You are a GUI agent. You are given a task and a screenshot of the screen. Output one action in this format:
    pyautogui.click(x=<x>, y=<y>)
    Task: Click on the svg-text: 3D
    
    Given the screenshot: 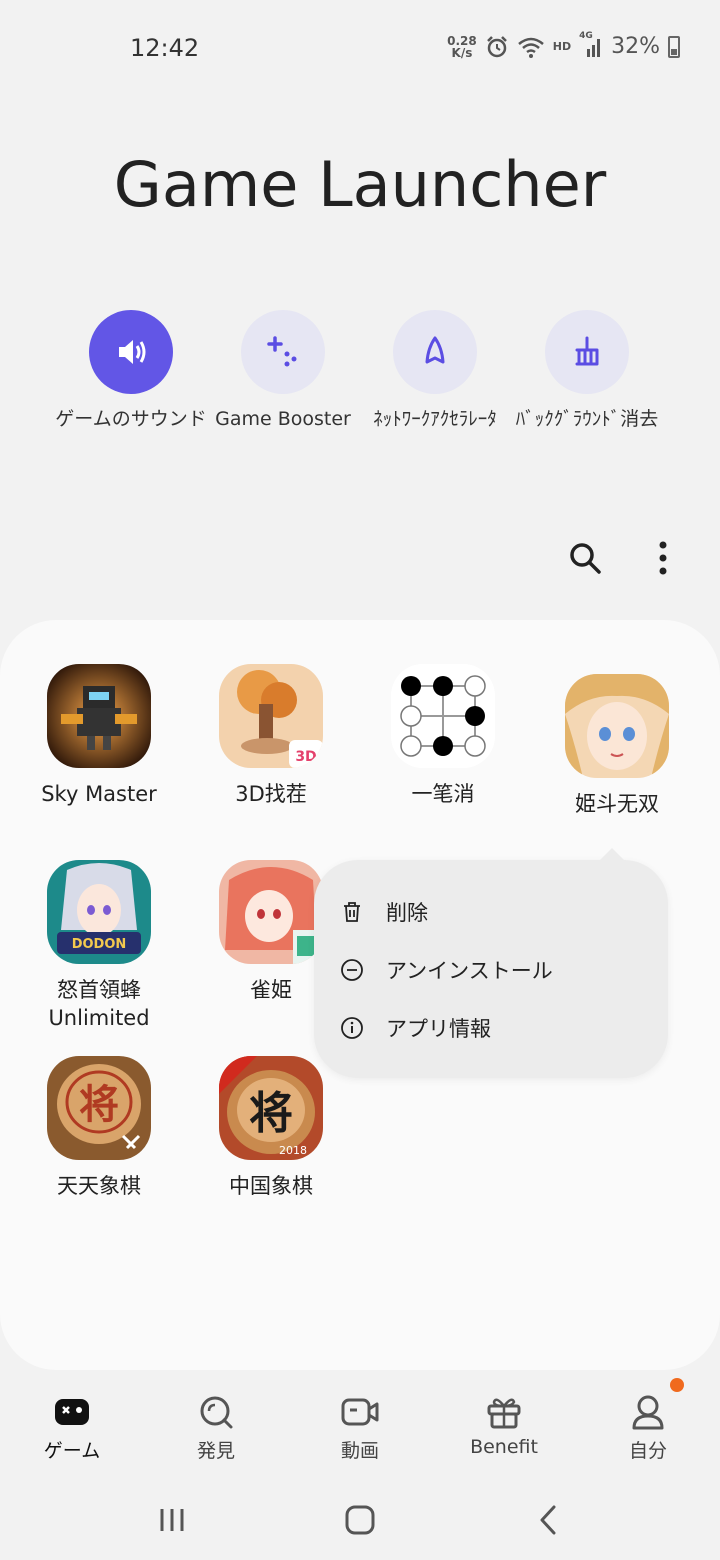 What is the action you would take?
    pyautogui.click(x=305, y=757)
    